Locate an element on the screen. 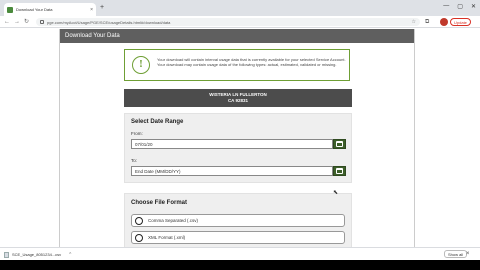  to-label: To: is located at coordinates (134, 160).